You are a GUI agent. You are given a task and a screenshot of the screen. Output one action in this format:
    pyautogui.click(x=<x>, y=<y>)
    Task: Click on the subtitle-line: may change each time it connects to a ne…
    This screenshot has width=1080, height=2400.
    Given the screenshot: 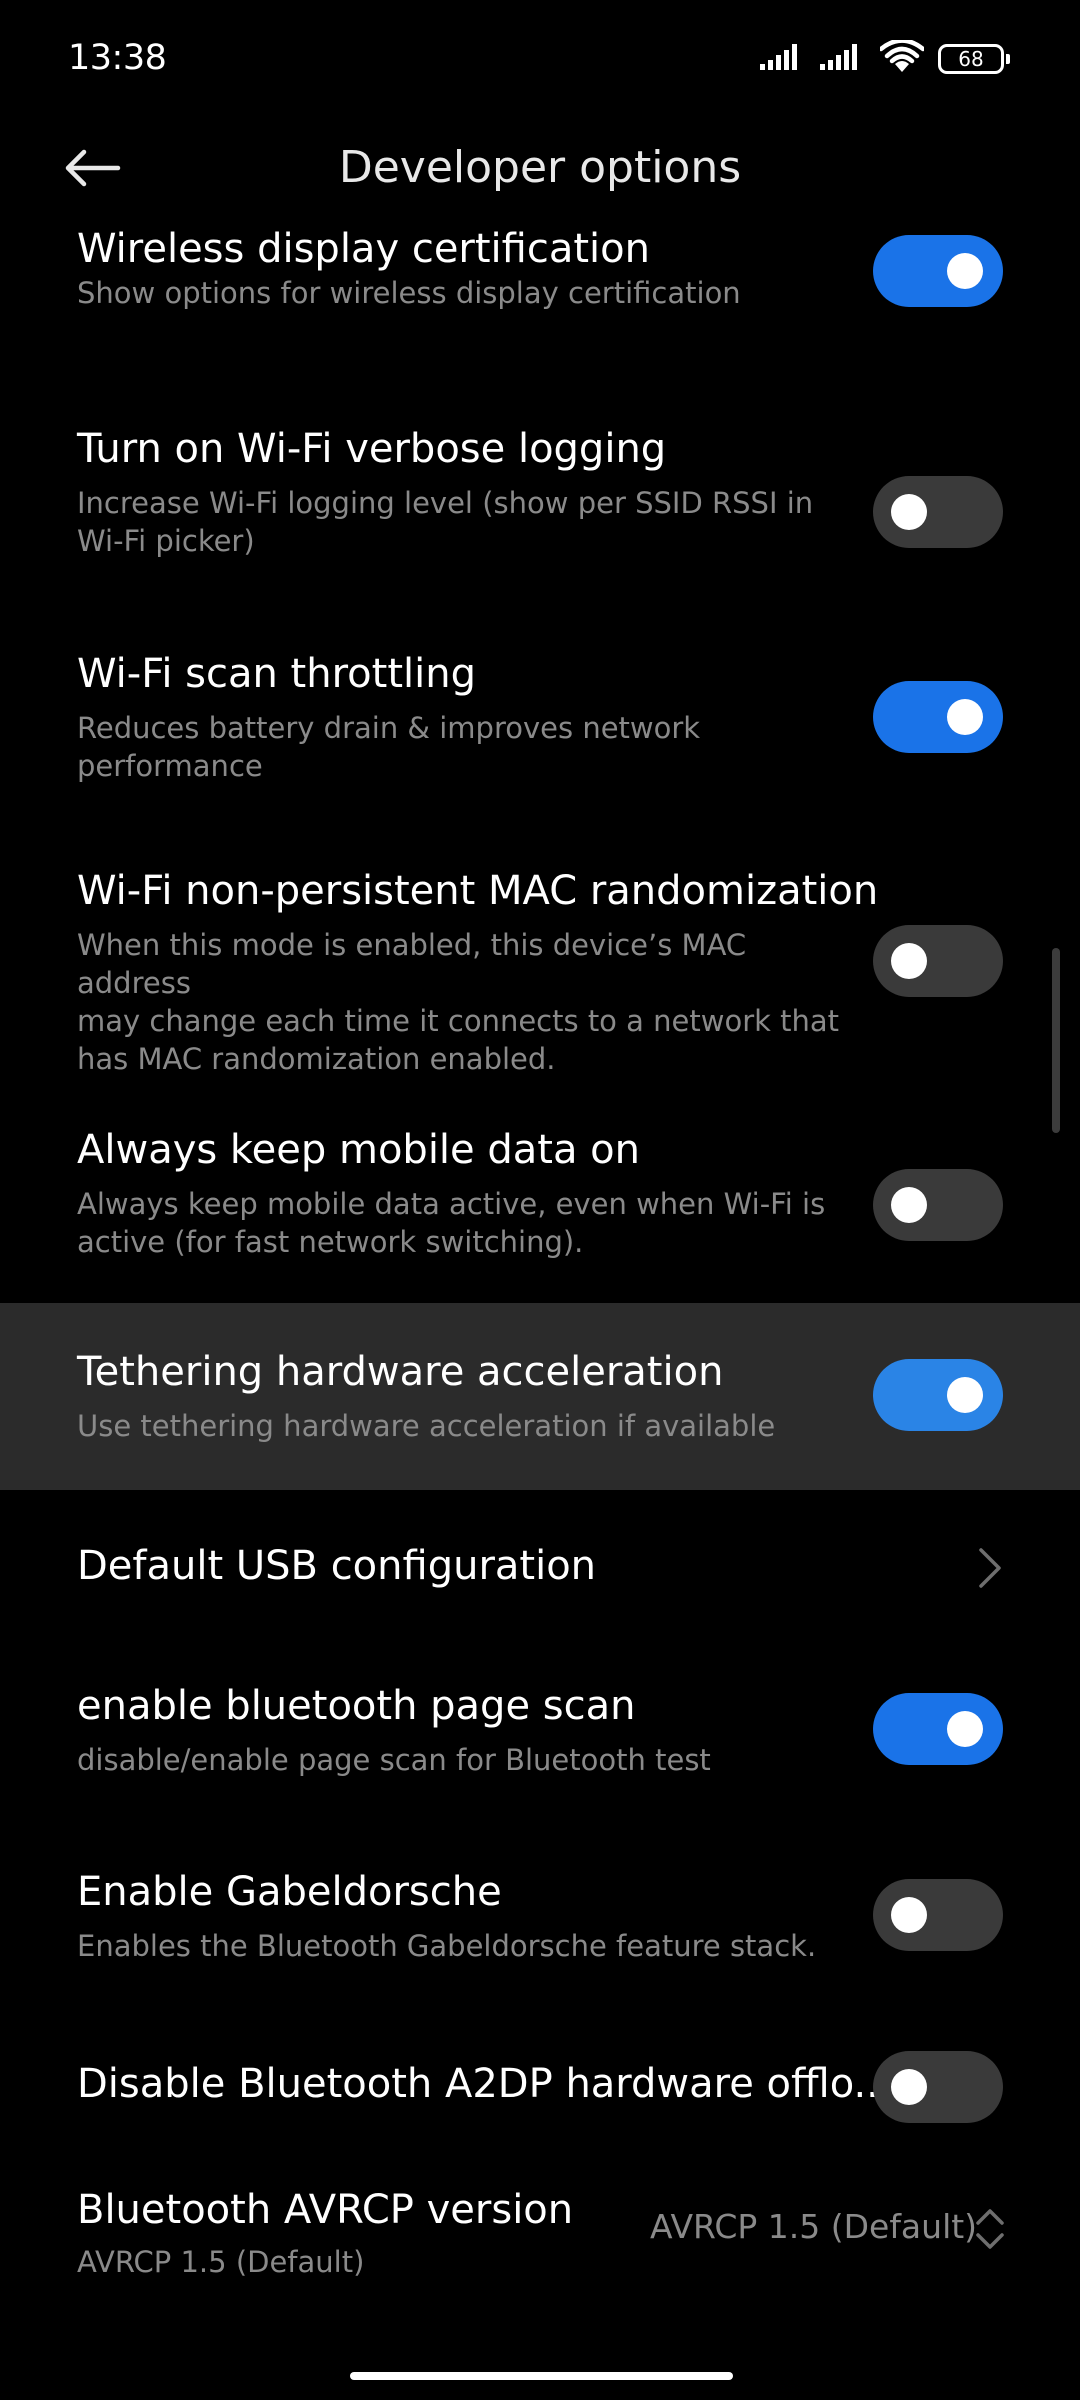 What is the action you would take?
    pyautogui.click(x=458, y=1021)
    